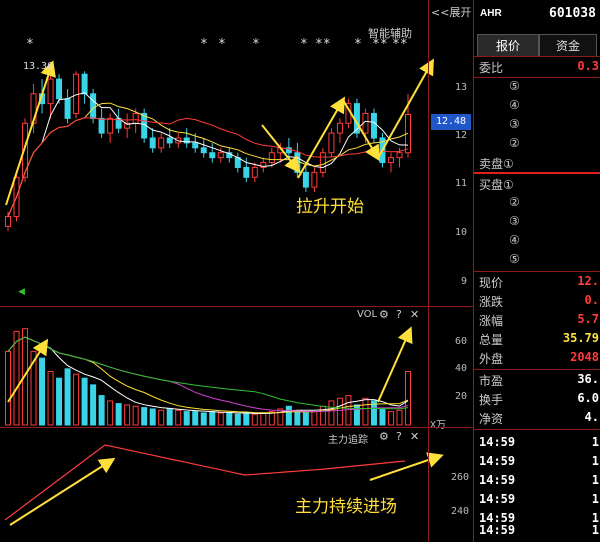 The height and width of the screenshot is (542, 600). What do you see at coordinates (514, 259) in the screenshot?
I see `buy-level-row: ⑤` at bounding box center [514, 259].